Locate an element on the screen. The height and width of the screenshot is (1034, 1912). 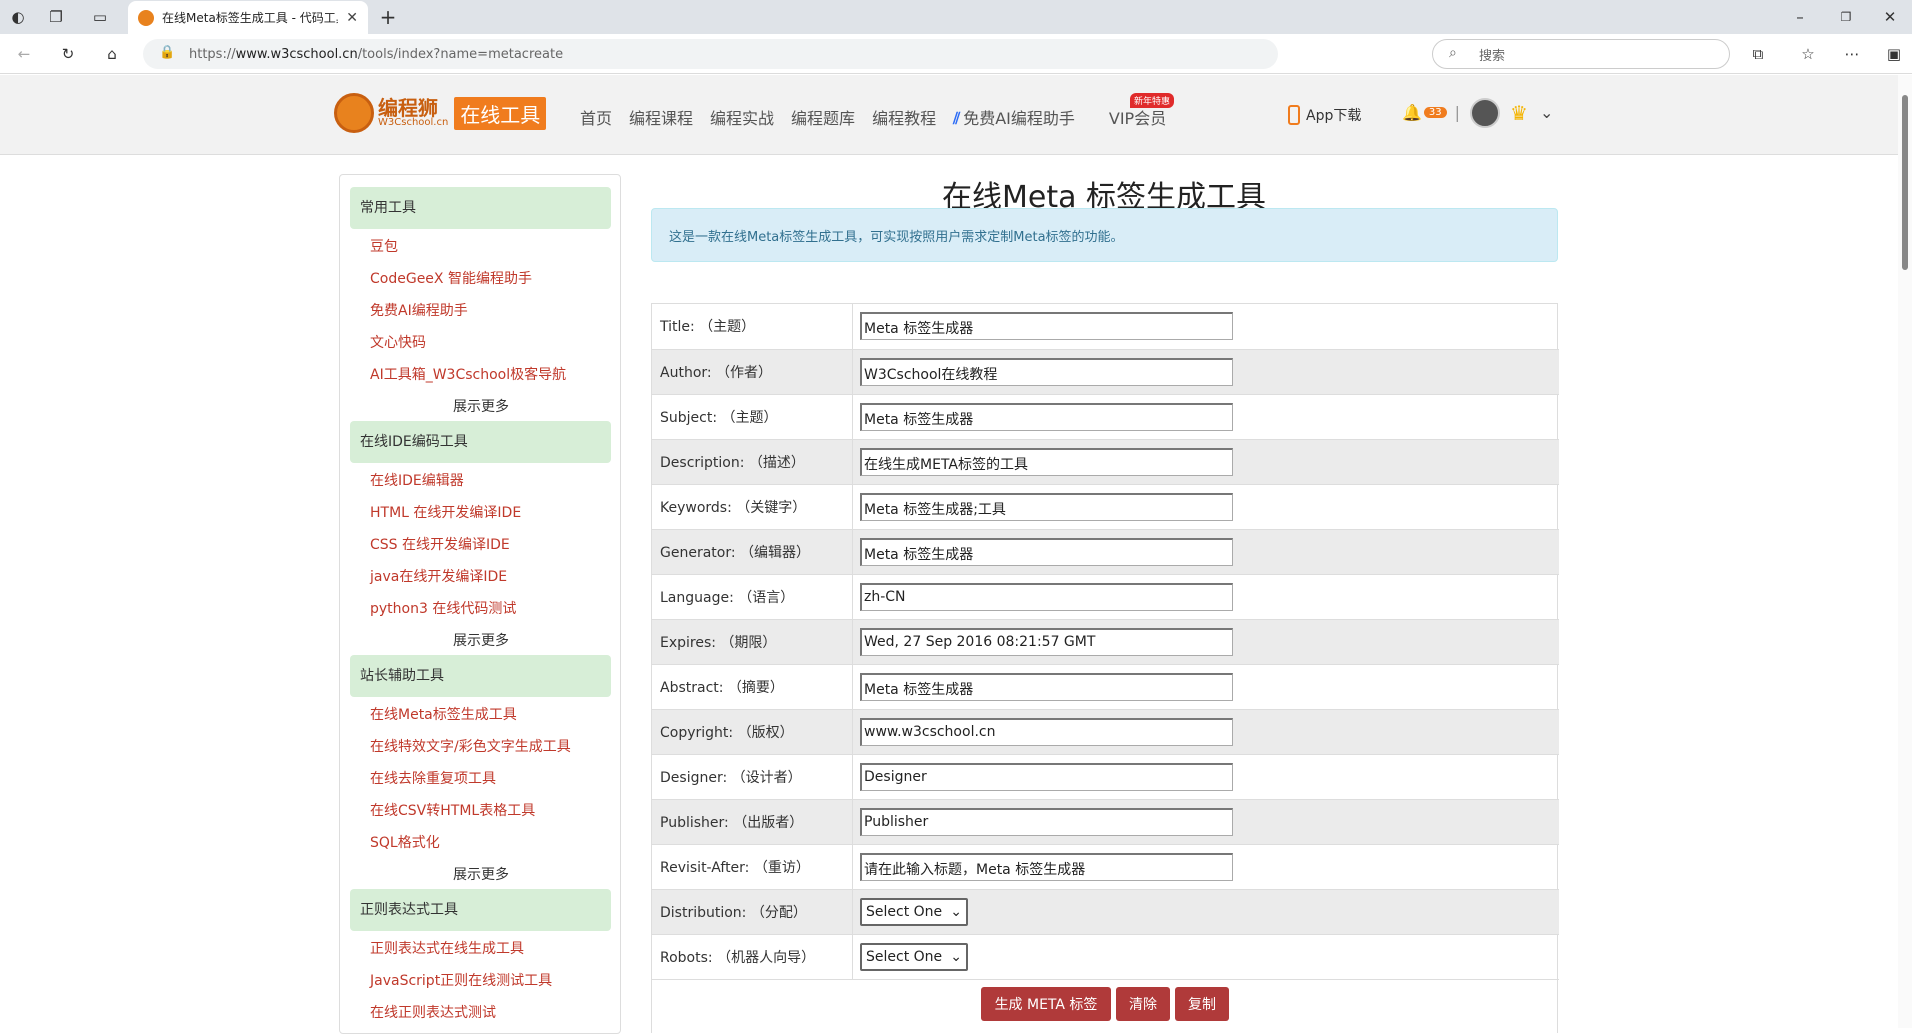
browser-tab: 在线Meta标签生成工具 - 代码工具 ✕ is located at coordinates (248, 17).